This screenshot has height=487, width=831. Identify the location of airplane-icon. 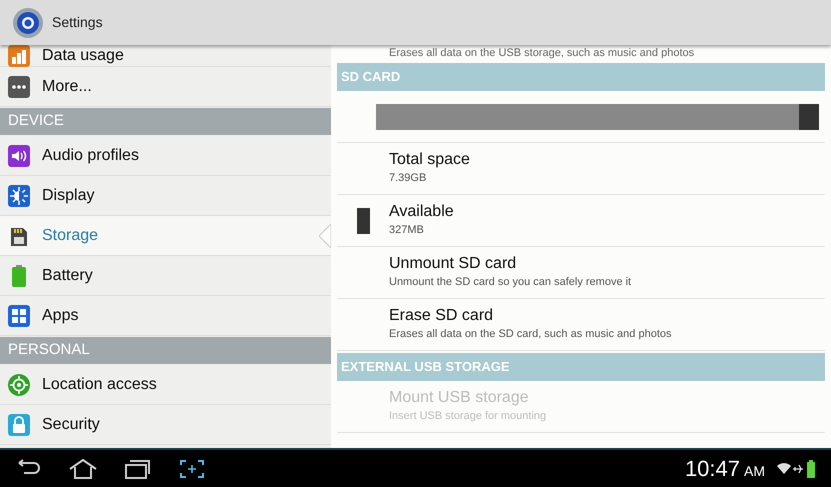
(798, 469).